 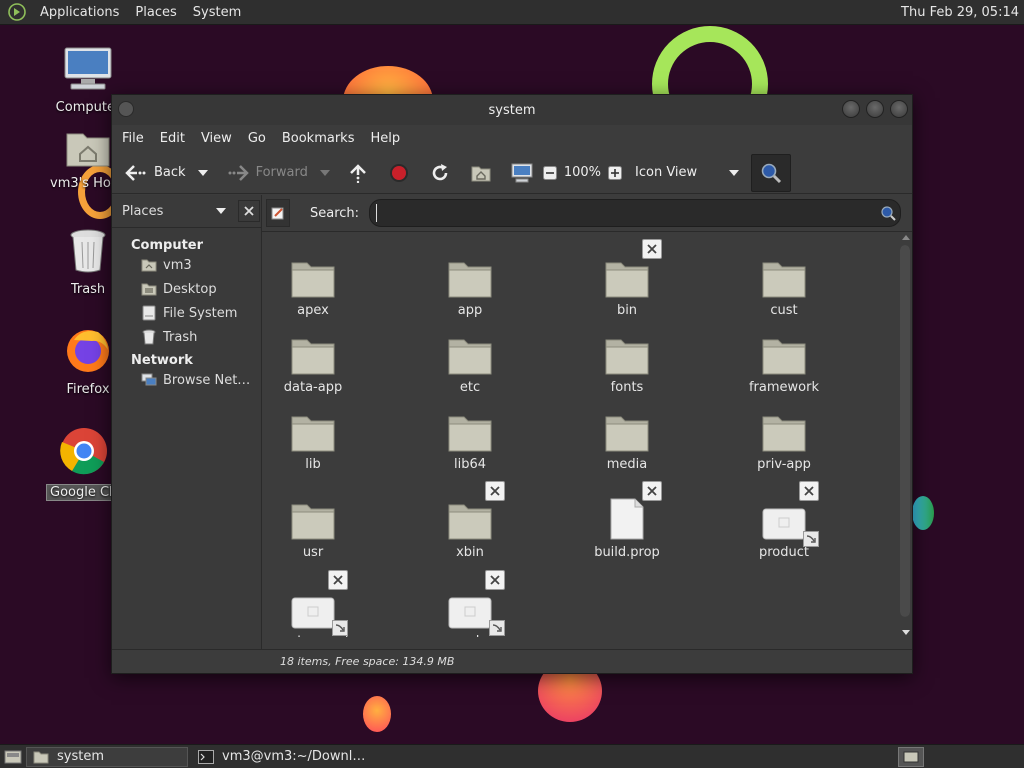 I want to click on forward-arrow-icon, so click(x=238, y=173).